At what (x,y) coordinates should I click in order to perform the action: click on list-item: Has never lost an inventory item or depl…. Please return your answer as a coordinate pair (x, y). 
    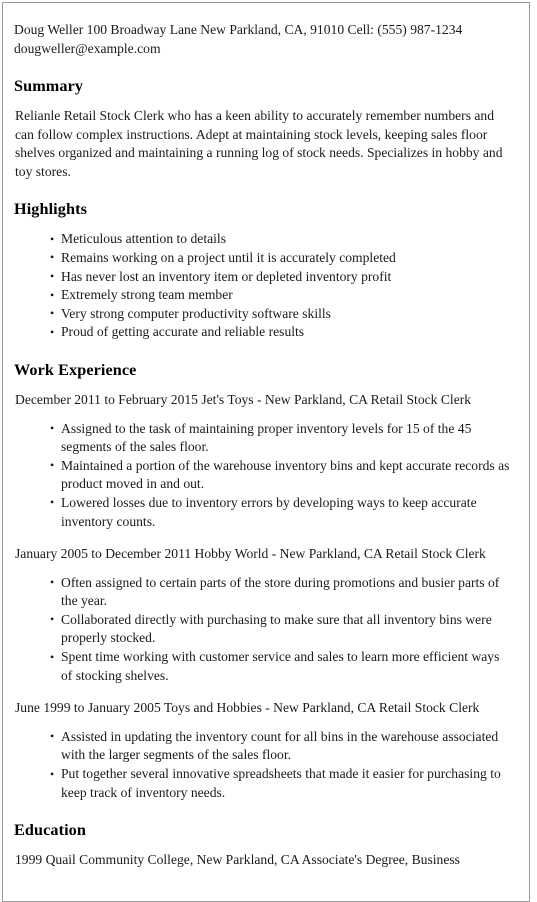
    Looking at the image, I should click on (281, 277).